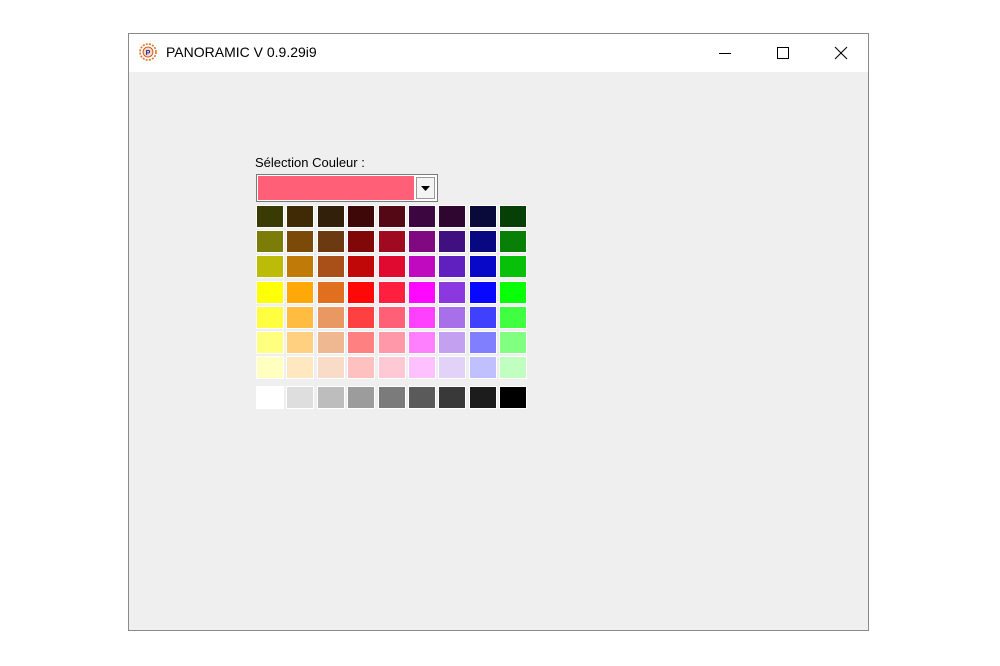 This screenshot has width=1000, height=666. I want to click on close-icon, so click(841, 53).